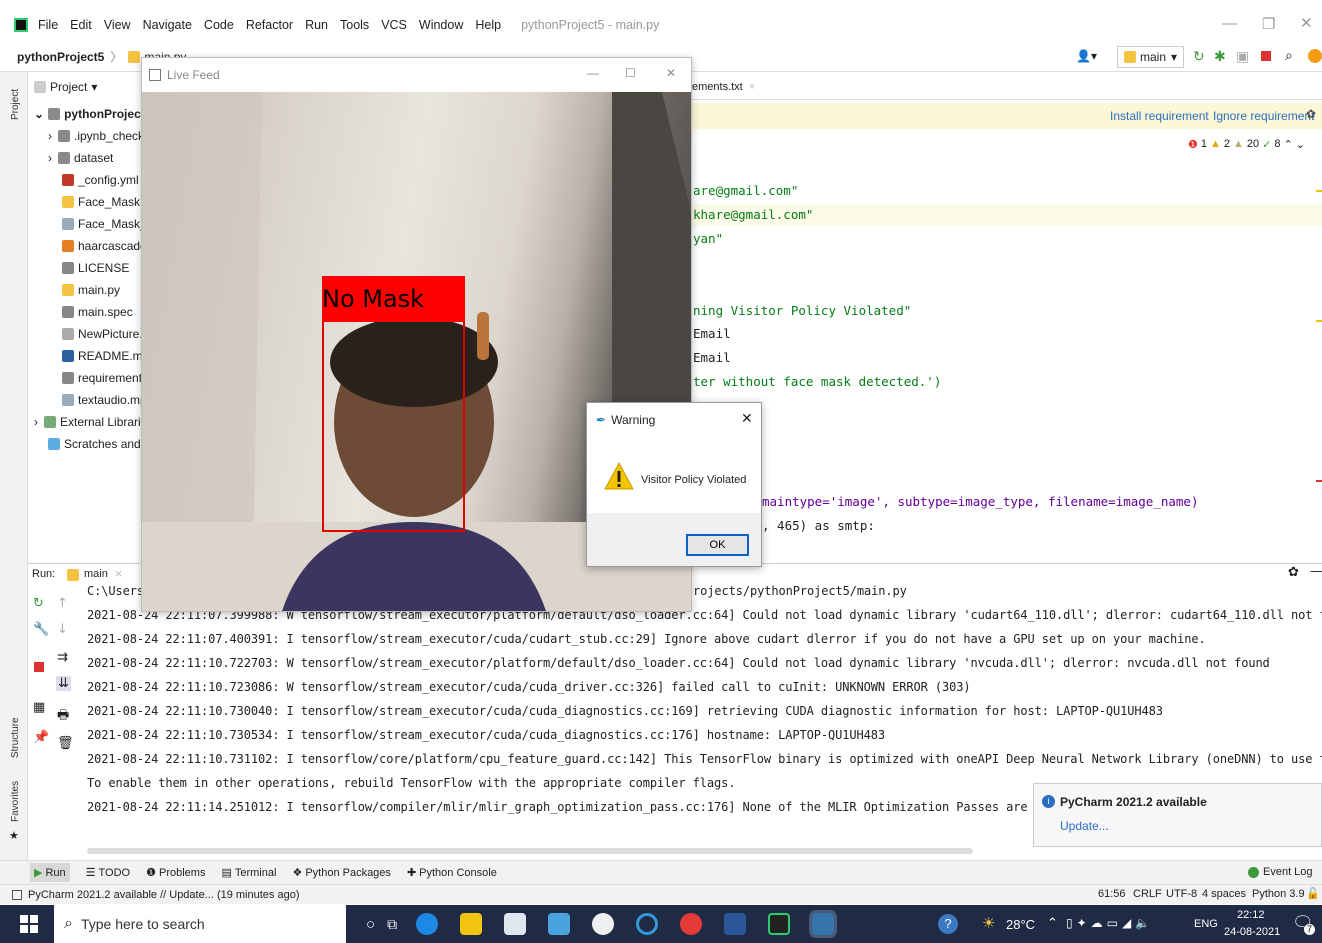  What do you see at coordinates (248, 873) in the screenshot?
I see `tool-tab-terminal: ▤ Terminal` at bounding box center [248, 873].